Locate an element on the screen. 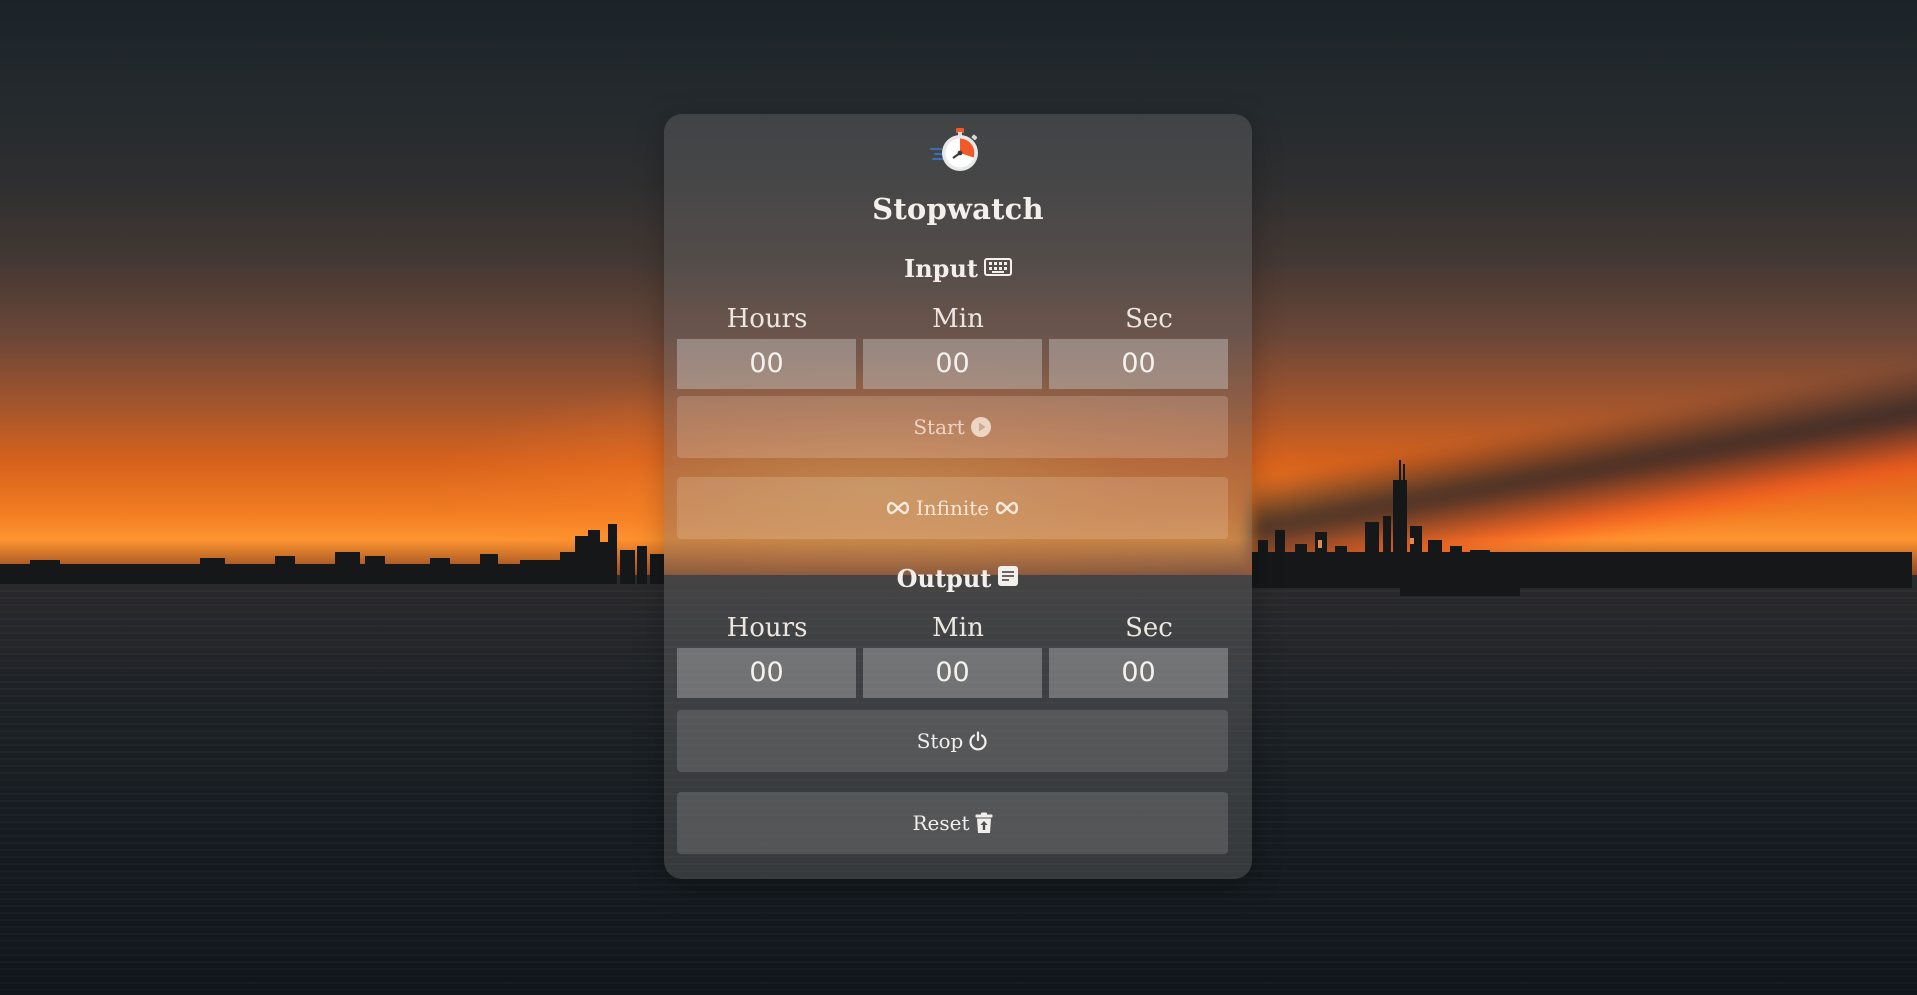  input-sec-field: 00 is located at coordinates (1138, 364).